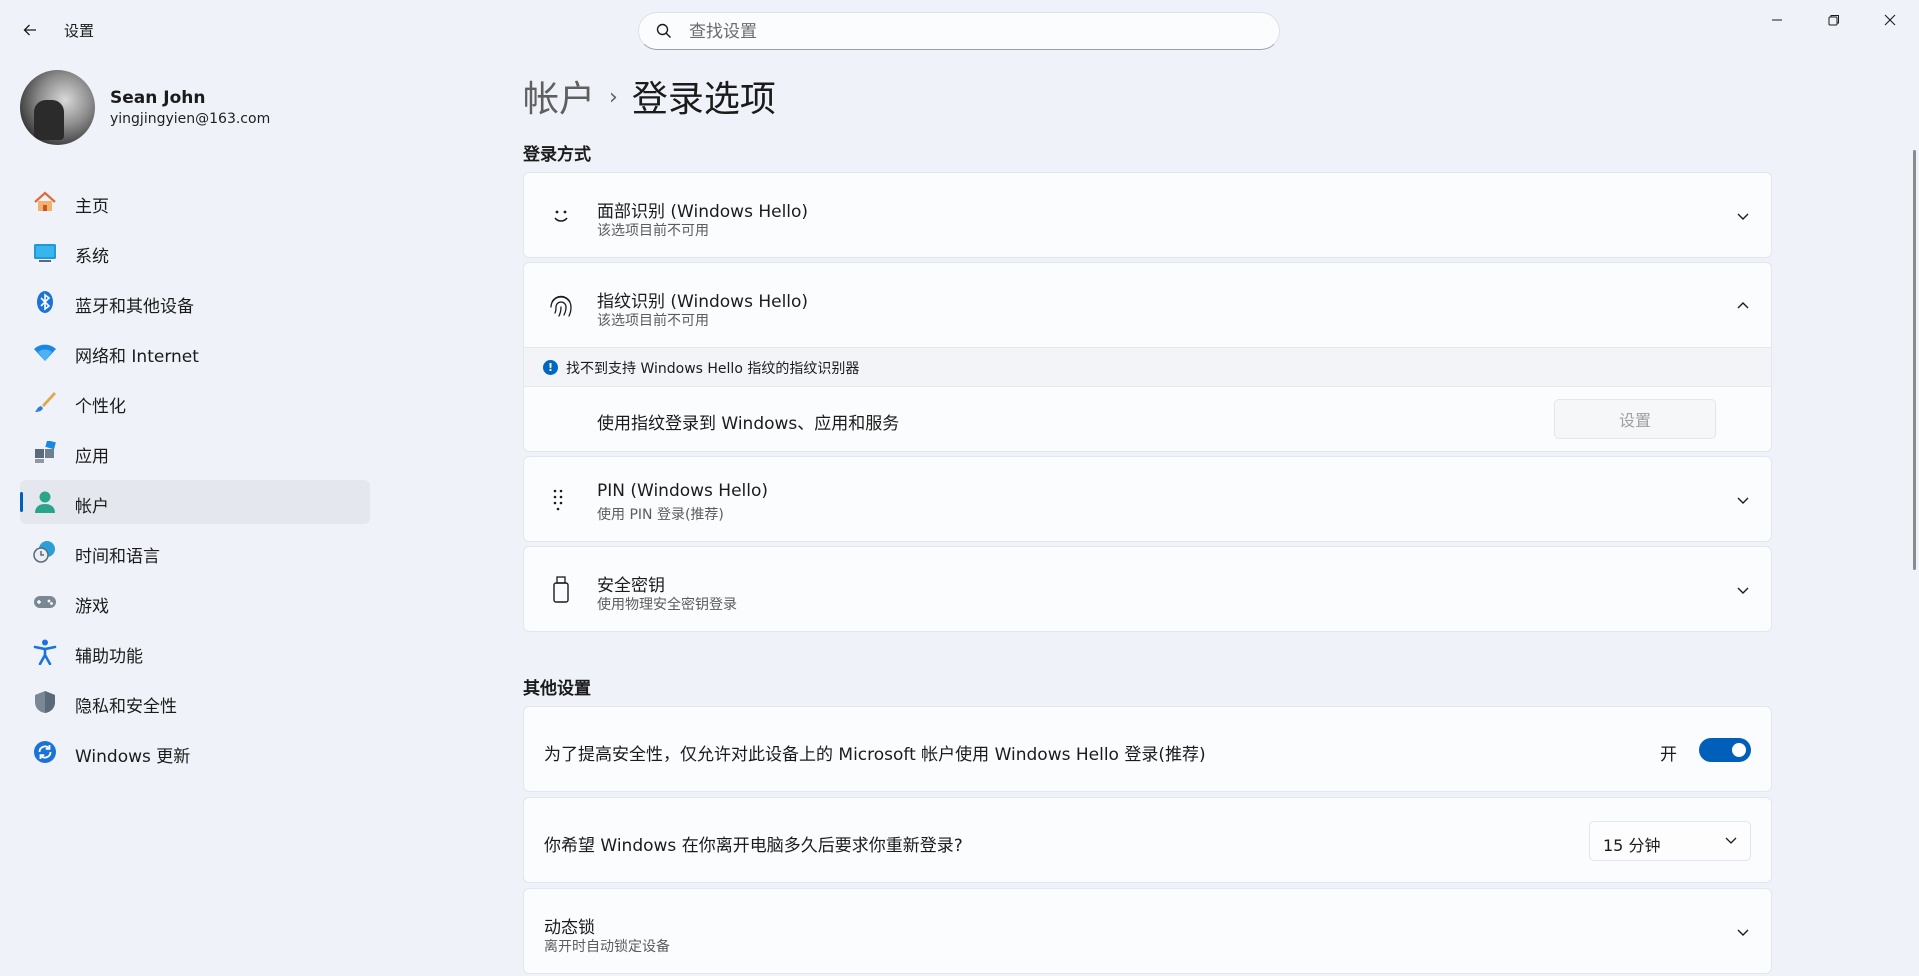 The width and height of the screenshot is (1919, 976). What do you see at coordinates (660, 515) in the screenshot?
I see `pin-subtitle: 使用 PIN 登录(推荐)` at bounding box center [660, 515].